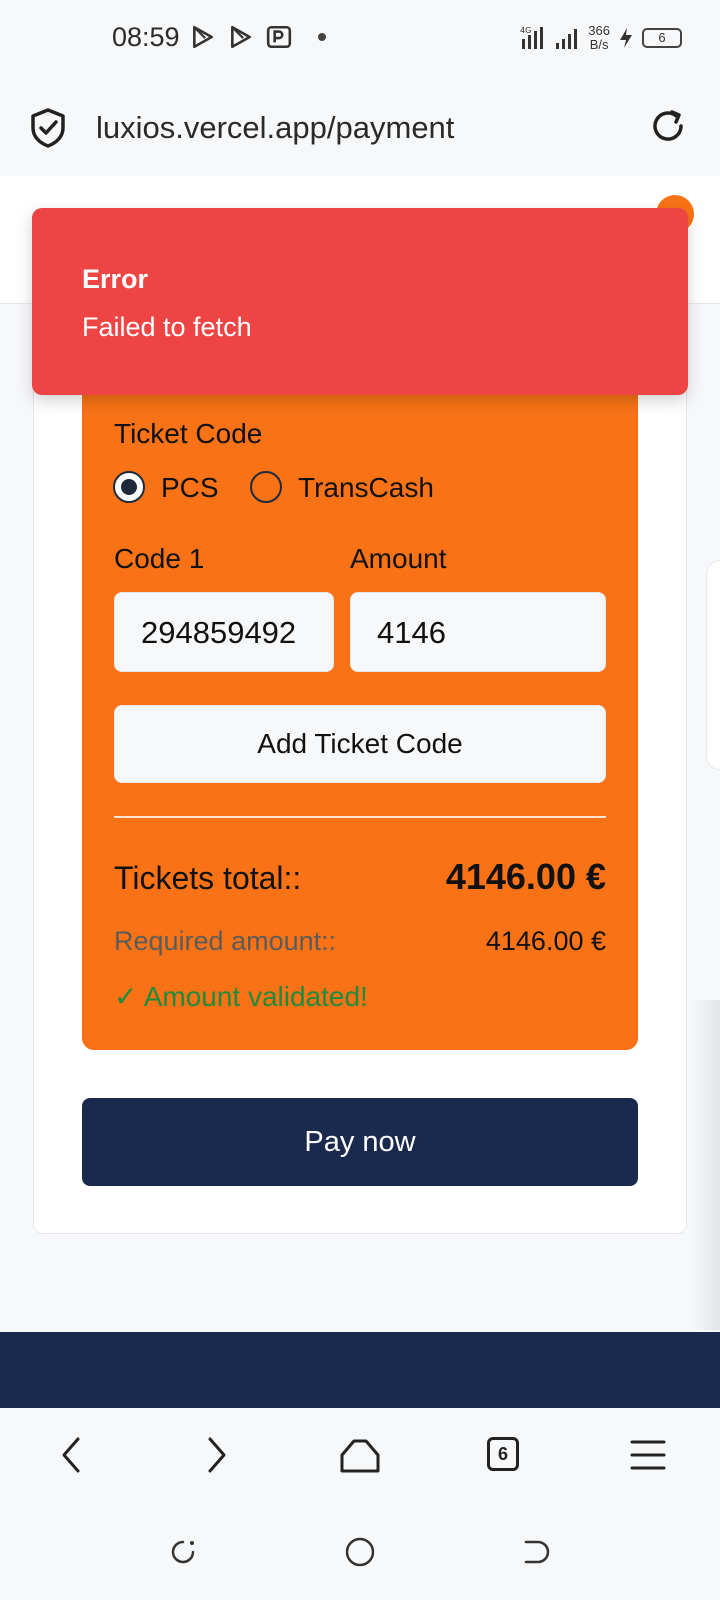 Image resolution: width=720 pixels, height=1600 pixels. I want to click on status-right-icons: 4G 366 B/s 6, so click(601, 38).